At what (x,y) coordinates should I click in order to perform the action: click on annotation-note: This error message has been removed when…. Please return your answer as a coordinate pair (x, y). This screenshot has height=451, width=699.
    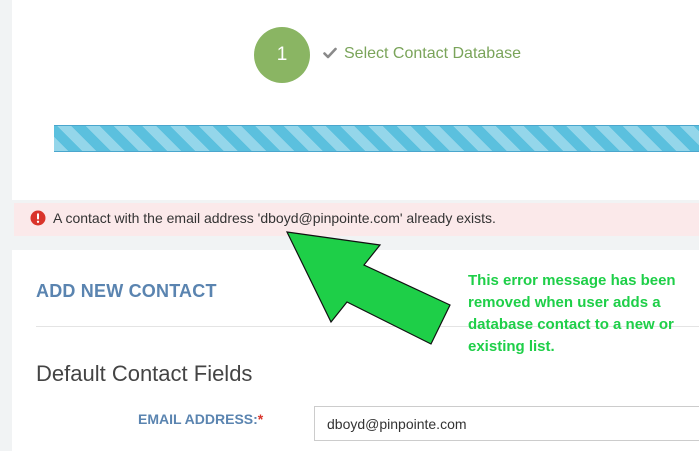
    Looking at the image, I should click on (572, 313).